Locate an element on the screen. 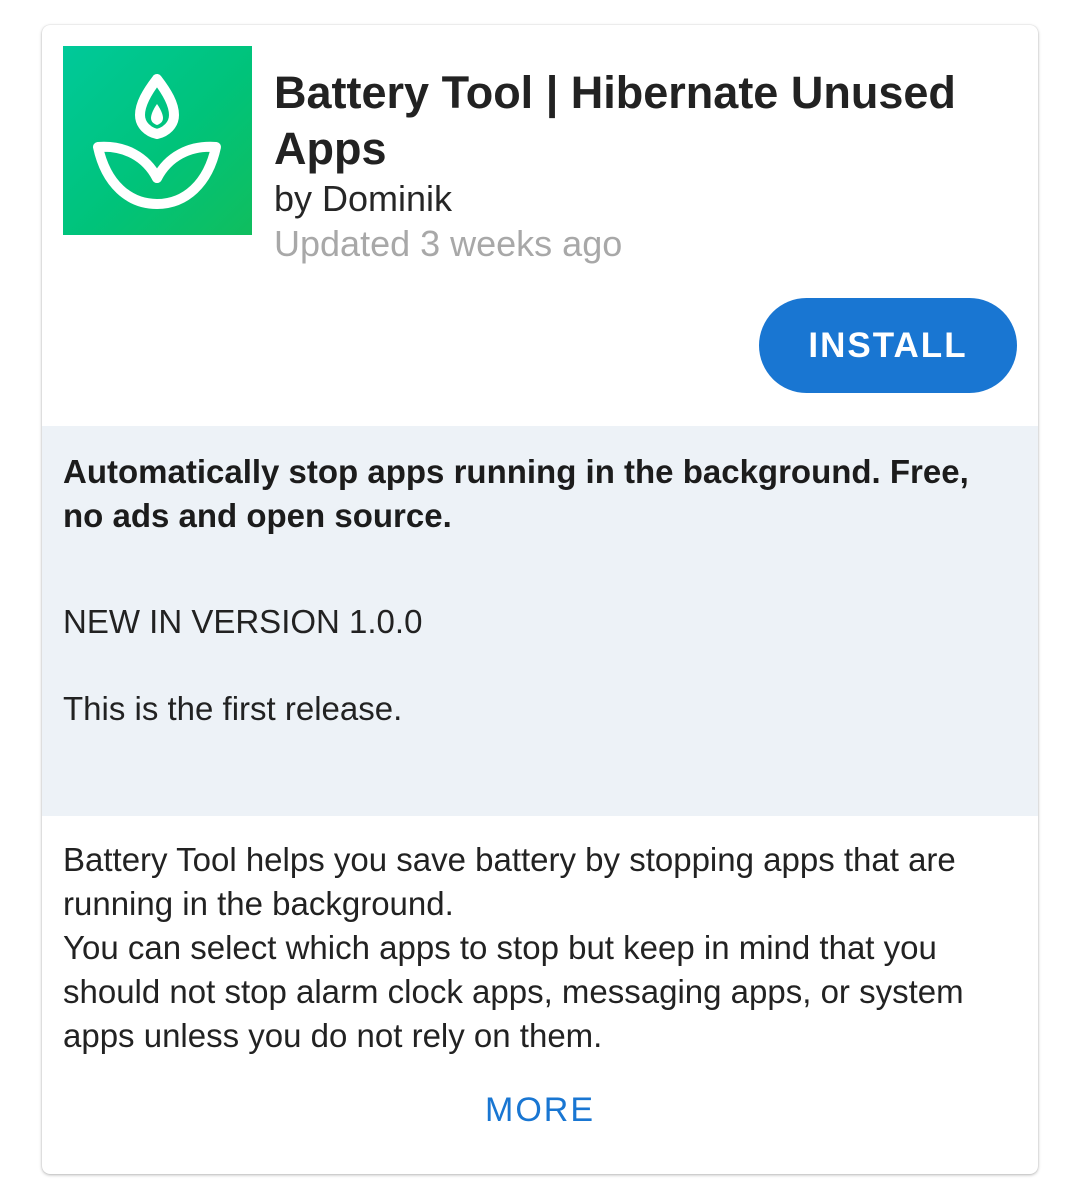  app-title: Battery Tool | Hibernate Unused Apps is located at coordinates (615, 120).